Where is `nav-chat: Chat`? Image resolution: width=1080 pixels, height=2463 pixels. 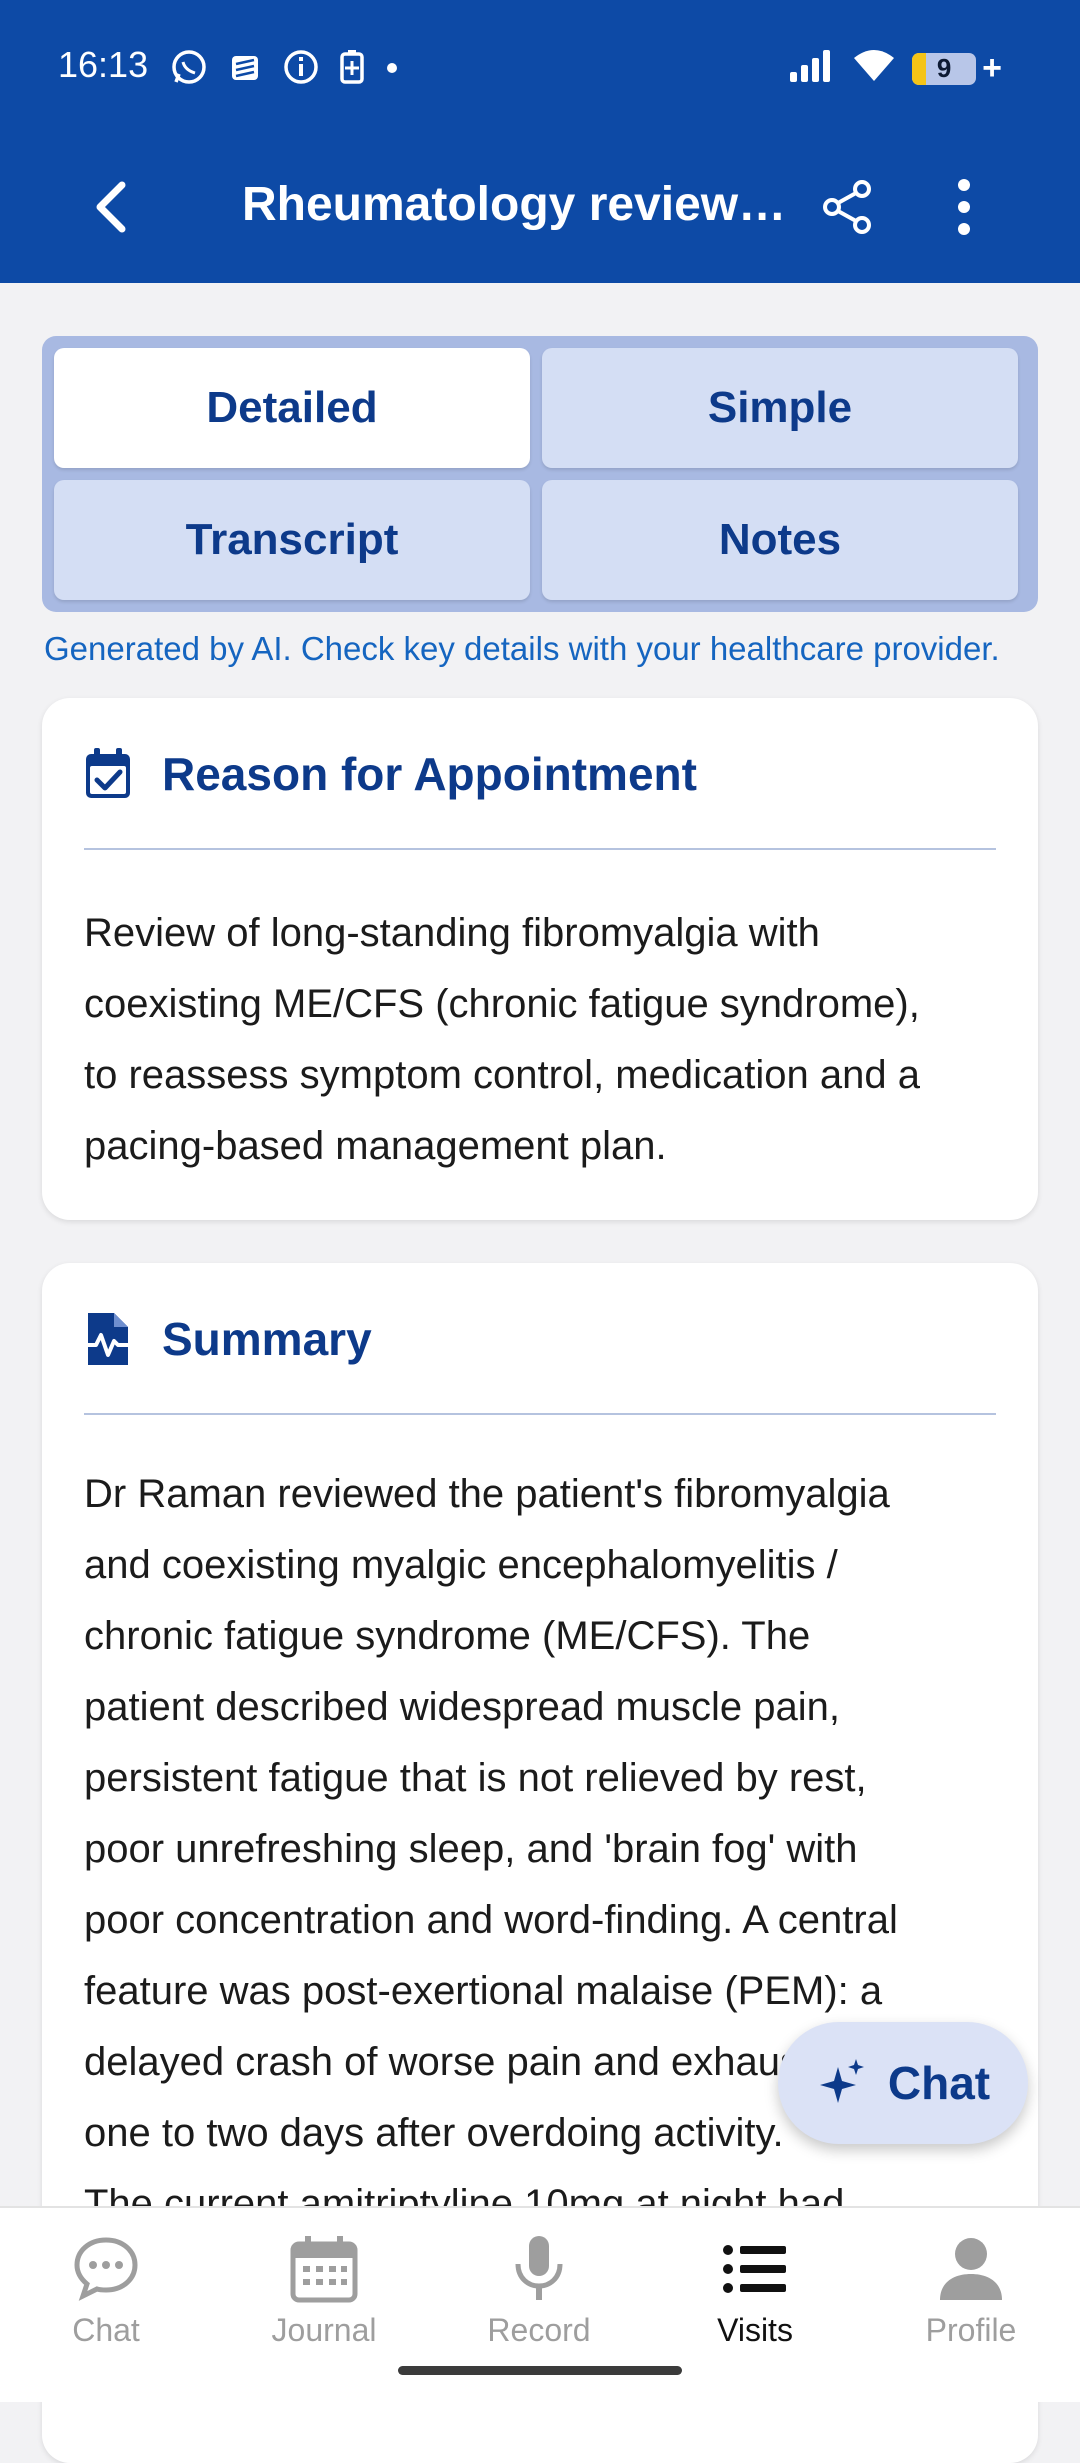 nav-chat: Chat is located at coordinates (106, 2294).